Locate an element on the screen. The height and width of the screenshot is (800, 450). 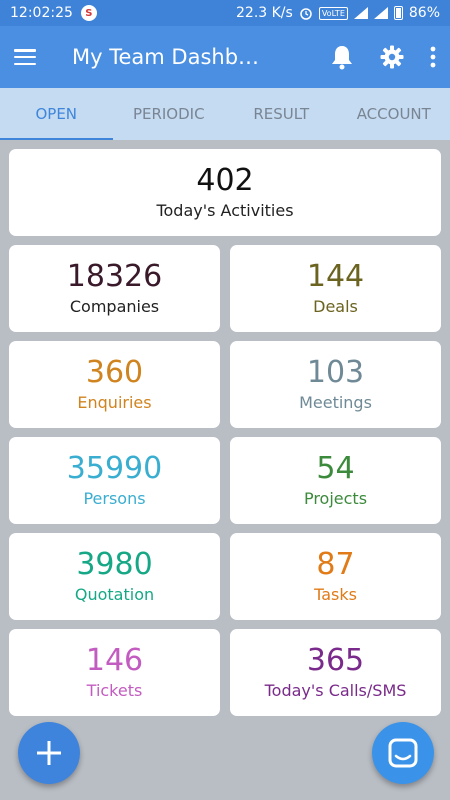
plus-icon is located at coordinates (49, 753).